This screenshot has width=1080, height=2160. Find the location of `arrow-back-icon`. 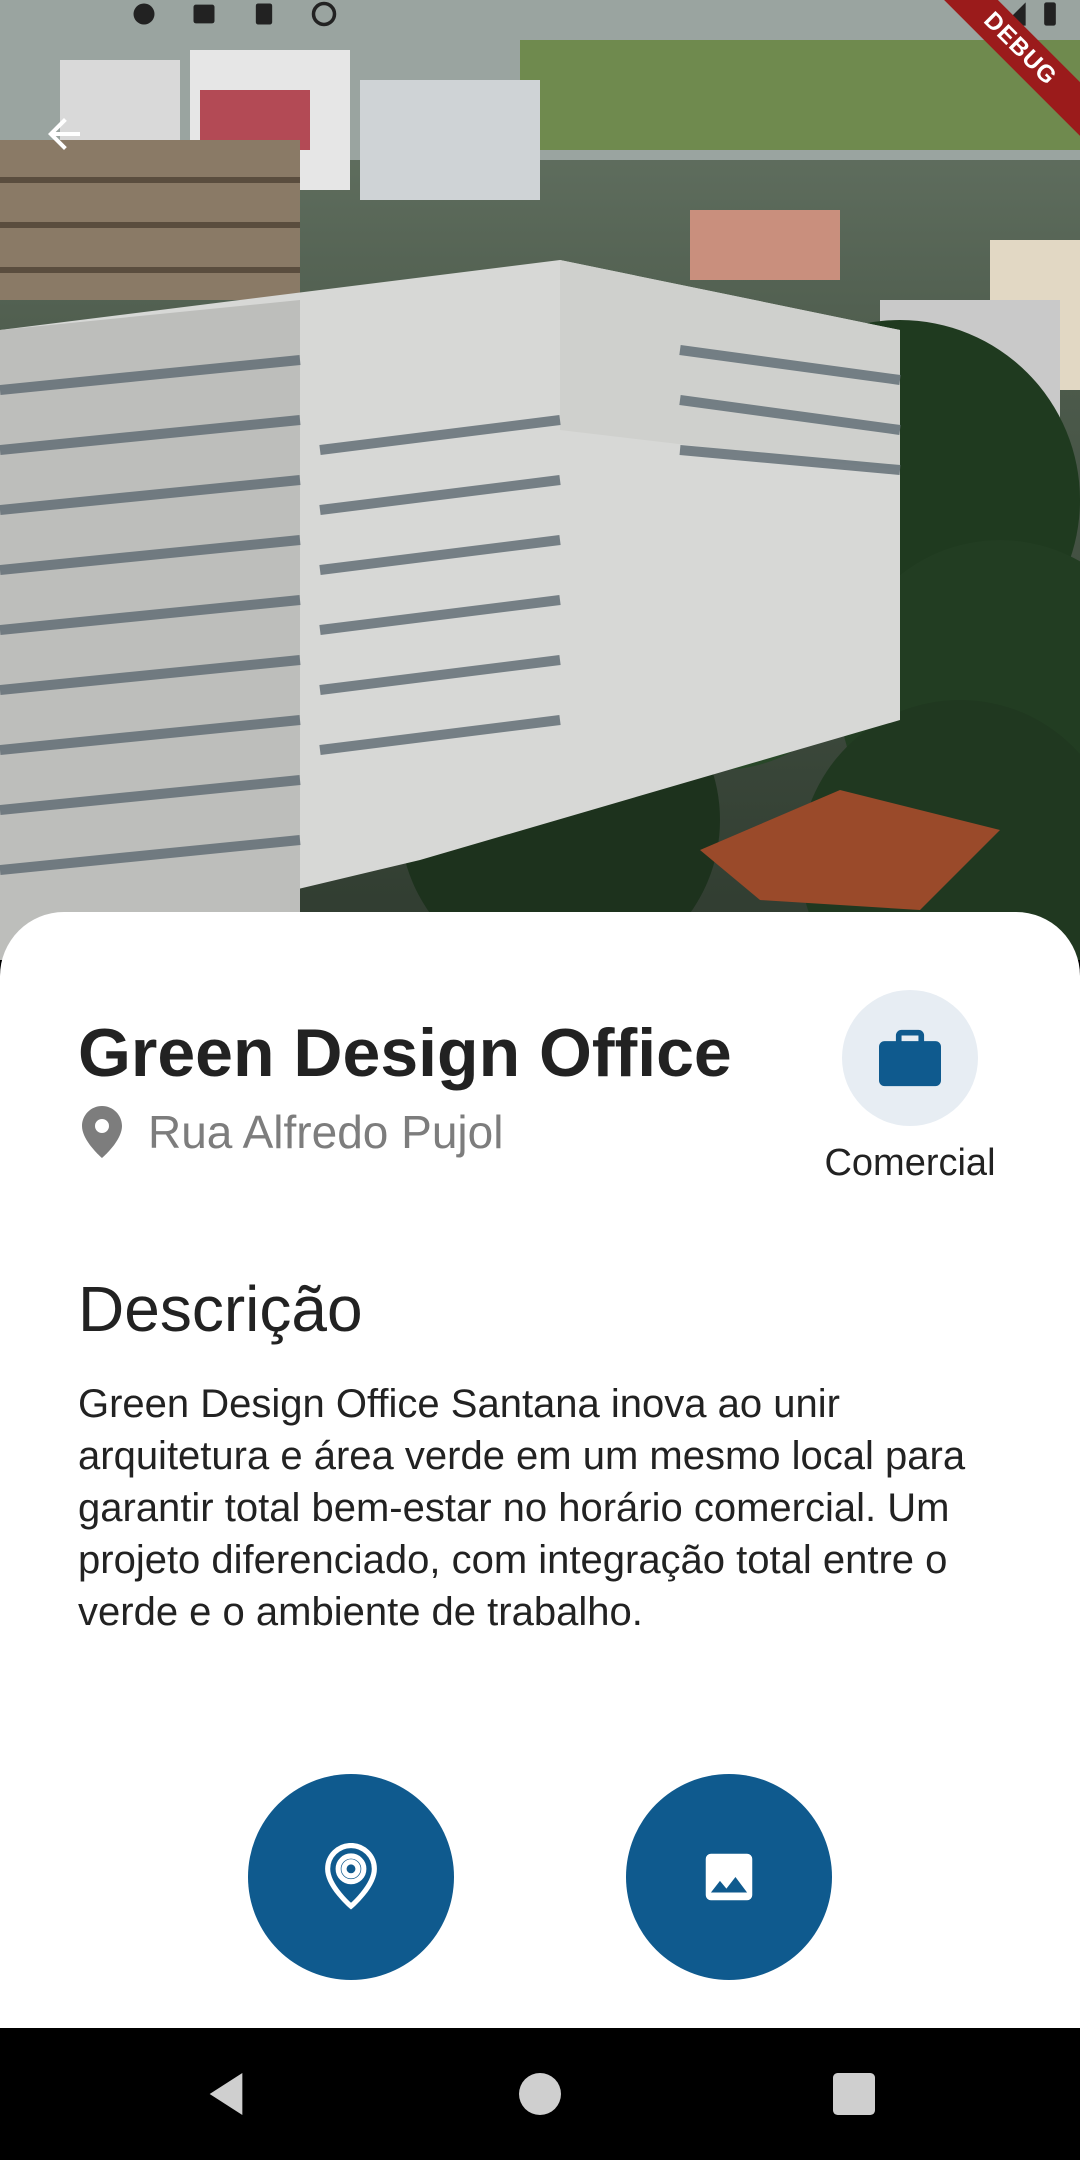

arrow-back-icon is located at coordinates (64, 134).